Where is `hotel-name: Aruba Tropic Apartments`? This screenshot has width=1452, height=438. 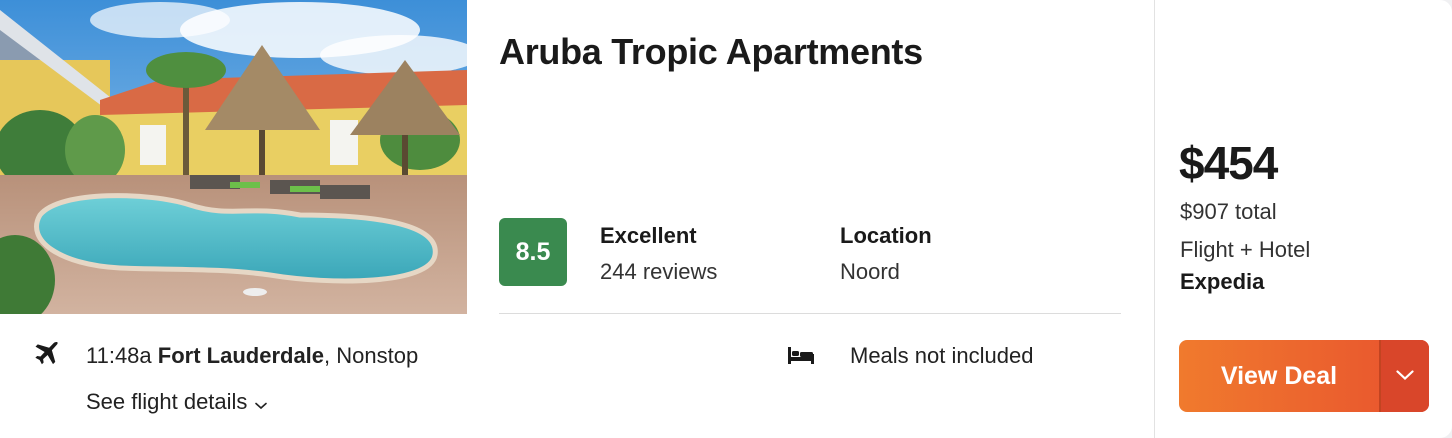 hotel-name: Aruba Tropic Apartments is located at coordinates (711, 52).